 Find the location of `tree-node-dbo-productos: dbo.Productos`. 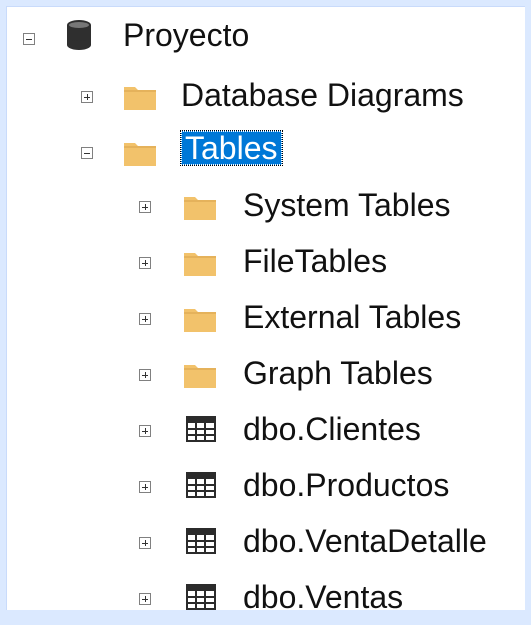

tree-node-dbo-productos: dbo.Productos is located at coordinates (263, 485).